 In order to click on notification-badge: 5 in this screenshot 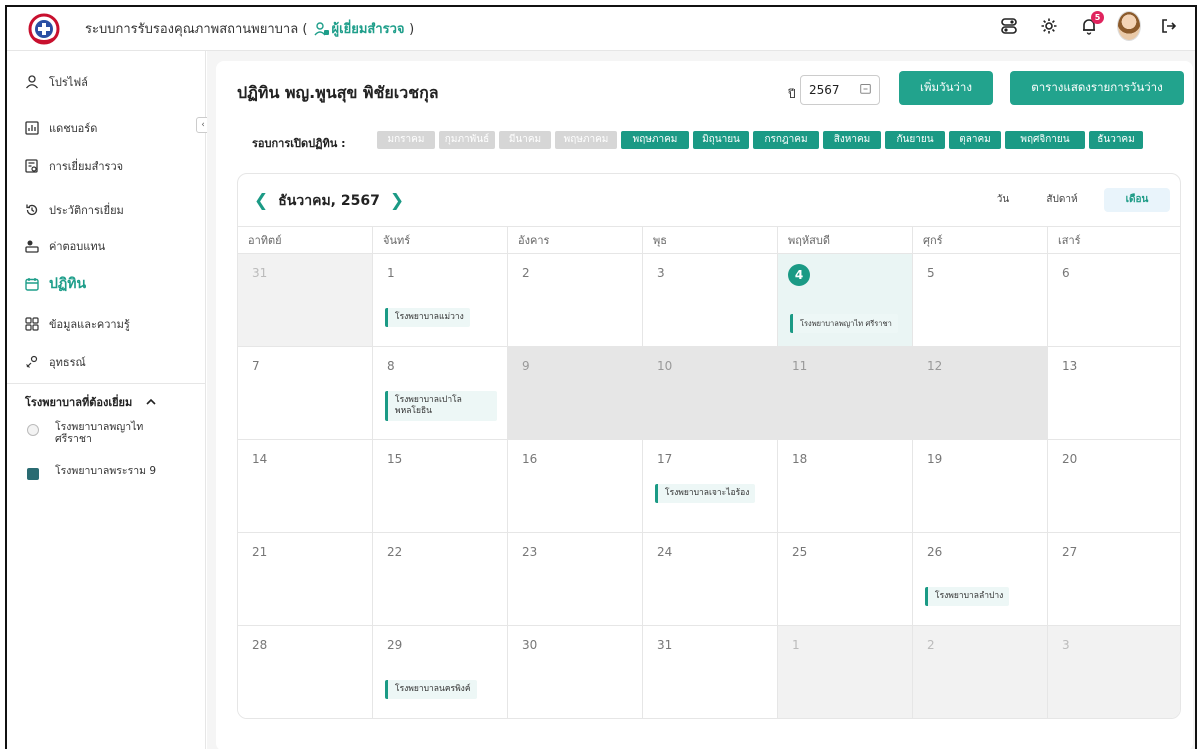, I will do `click(1097, 17)`.